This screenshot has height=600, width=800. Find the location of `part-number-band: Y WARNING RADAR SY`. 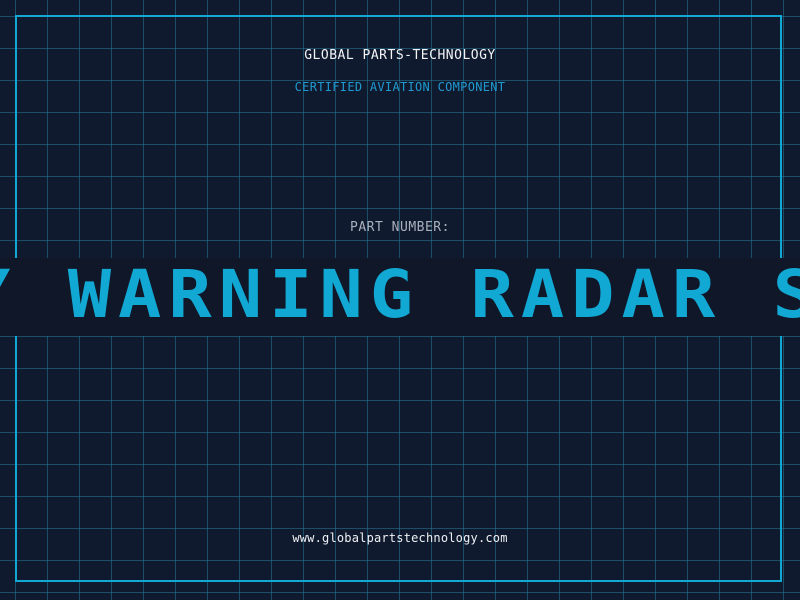

part-number-band: Y WARNING RADAR SY is located at coordinates (400, 297).